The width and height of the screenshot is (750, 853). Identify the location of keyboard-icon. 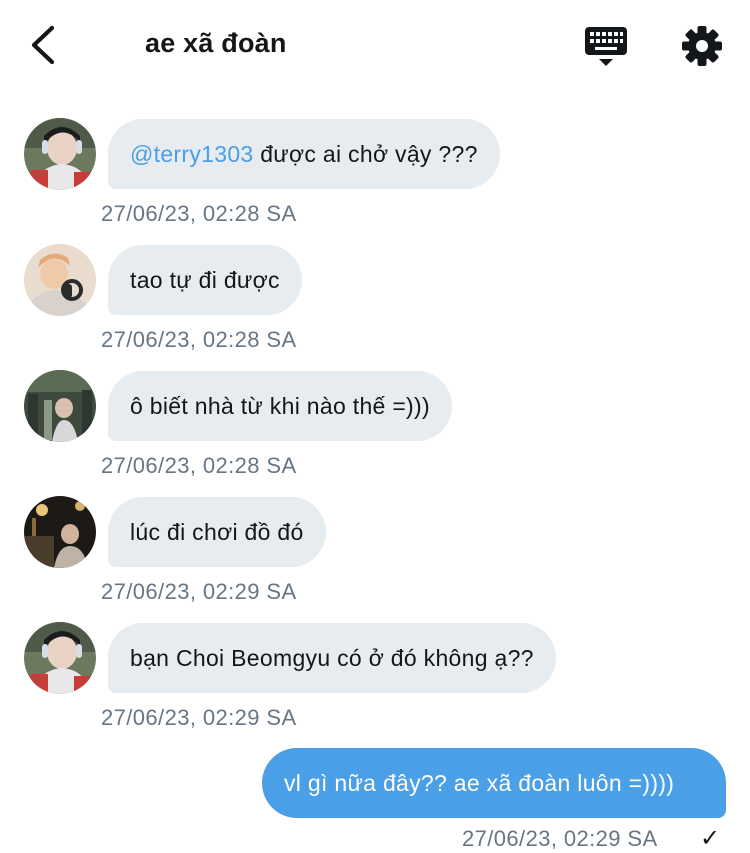
(606, 46).